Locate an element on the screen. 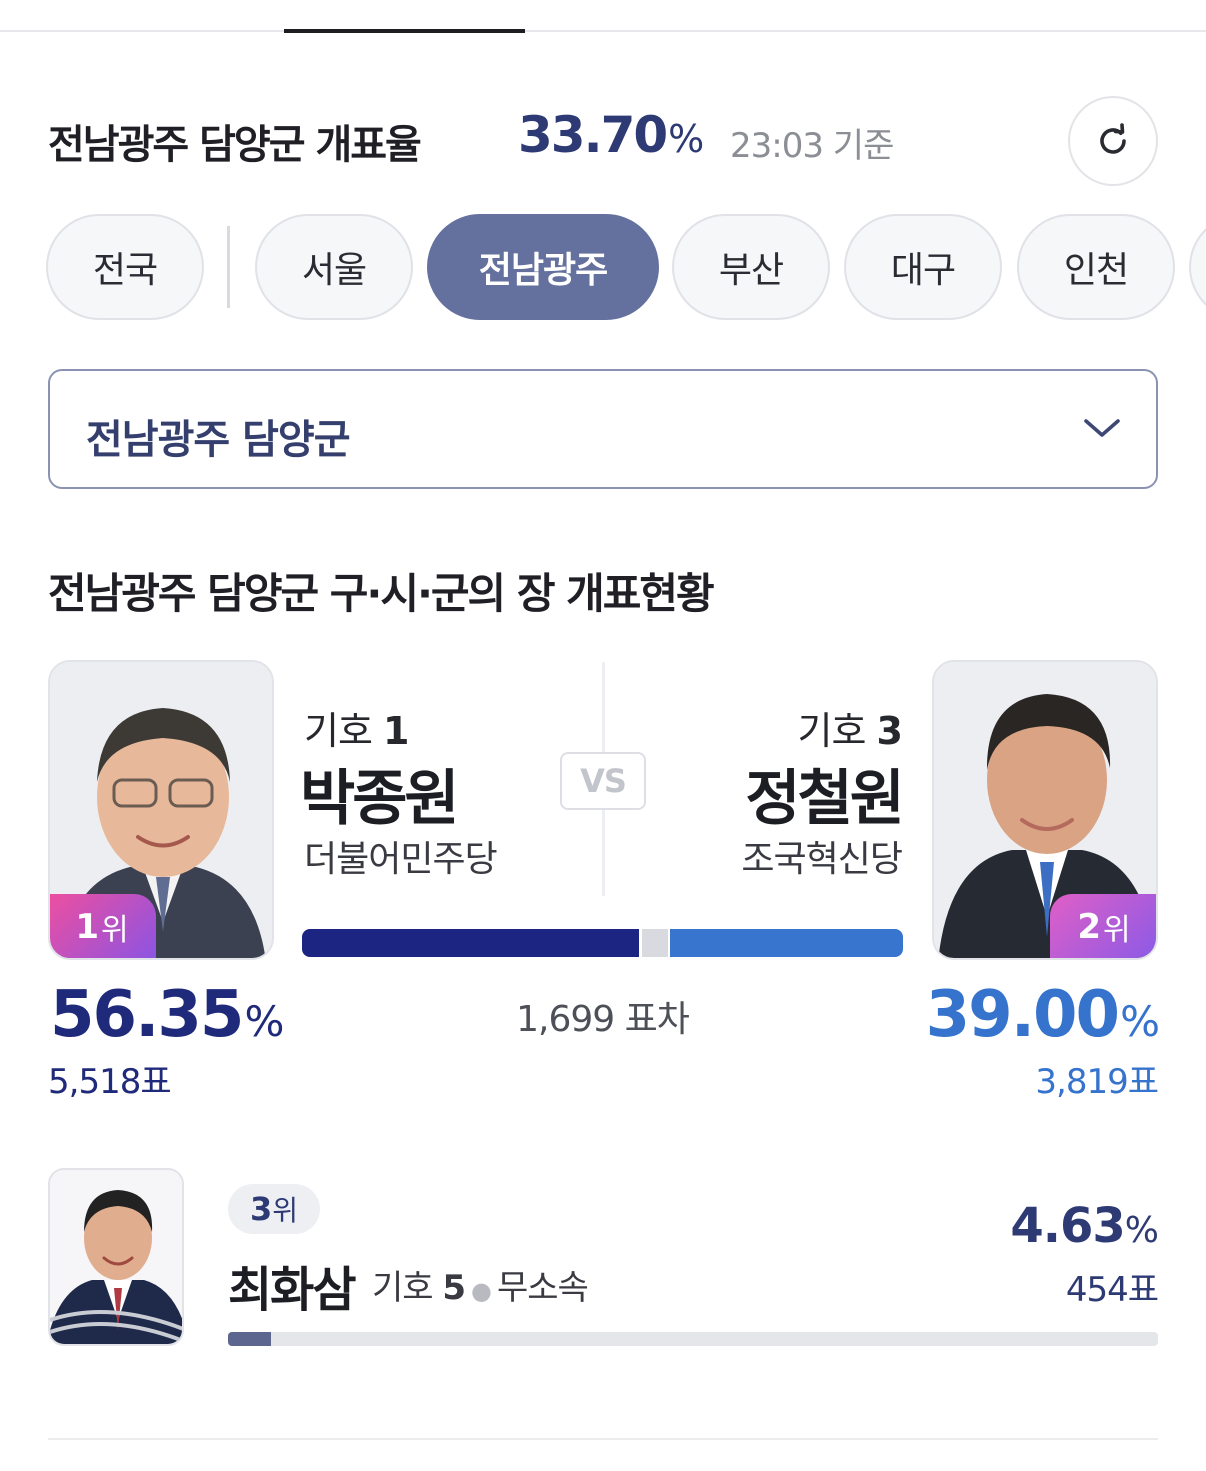 The height and width of the screenshot is (1471, 1206). candidate-3-pct-unit: % is located at coordinates (1141, 1230).